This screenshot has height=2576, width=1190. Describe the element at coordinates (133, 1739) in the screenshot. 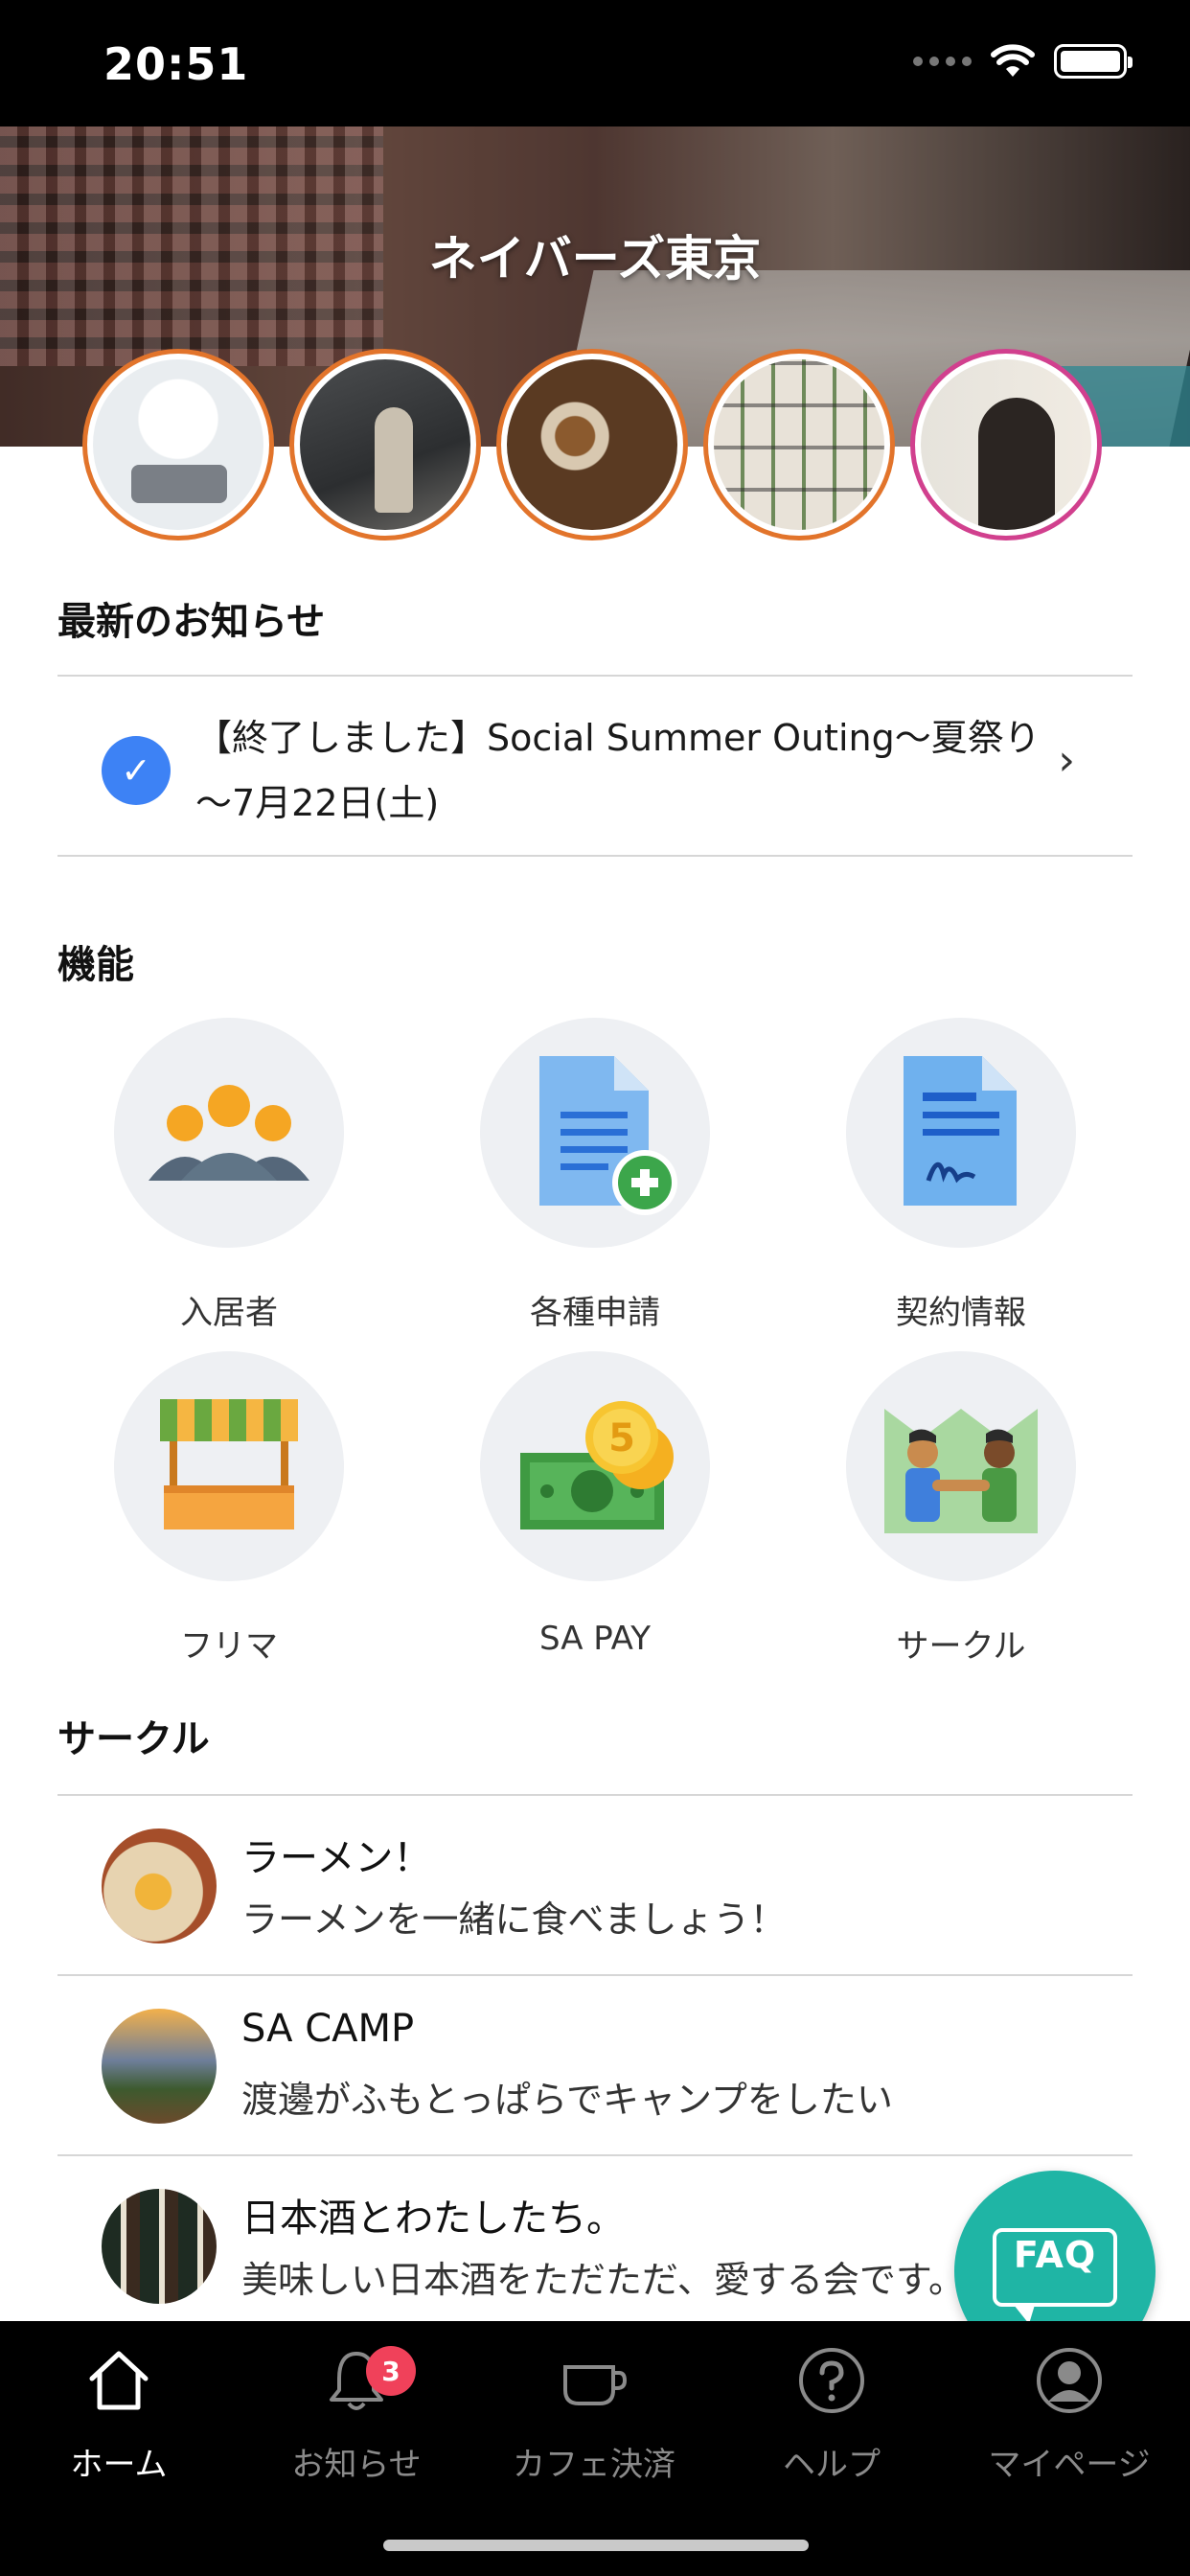

I see `circles-section-title: サークル` at that location.